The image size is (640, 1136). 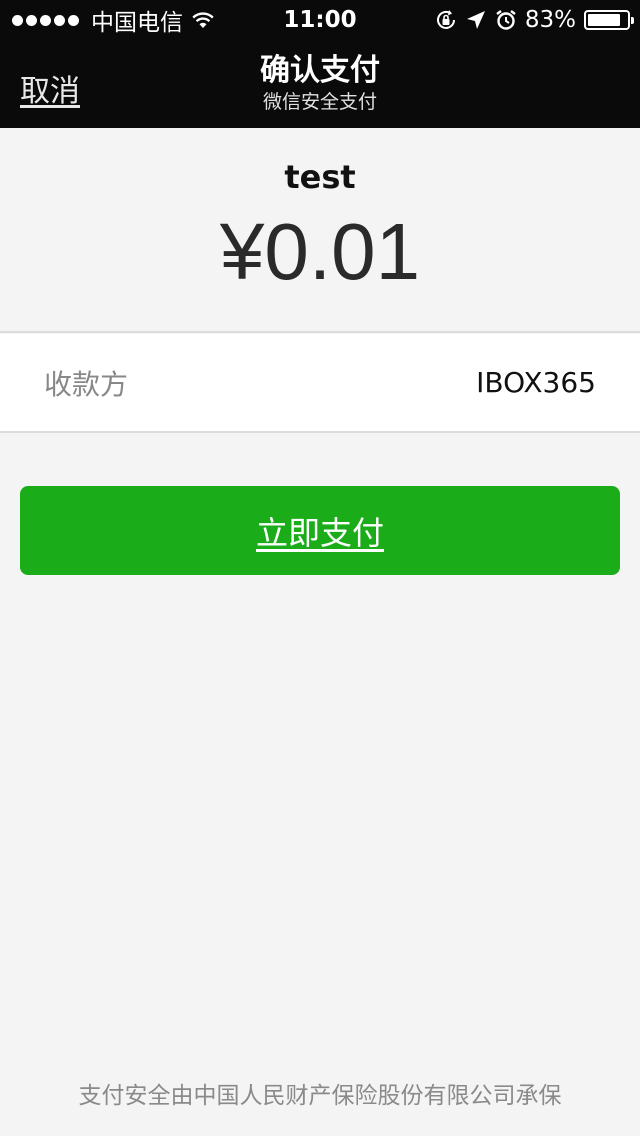 I want to click on payment-amount: ¥0.01, so click(x=320, y=251).